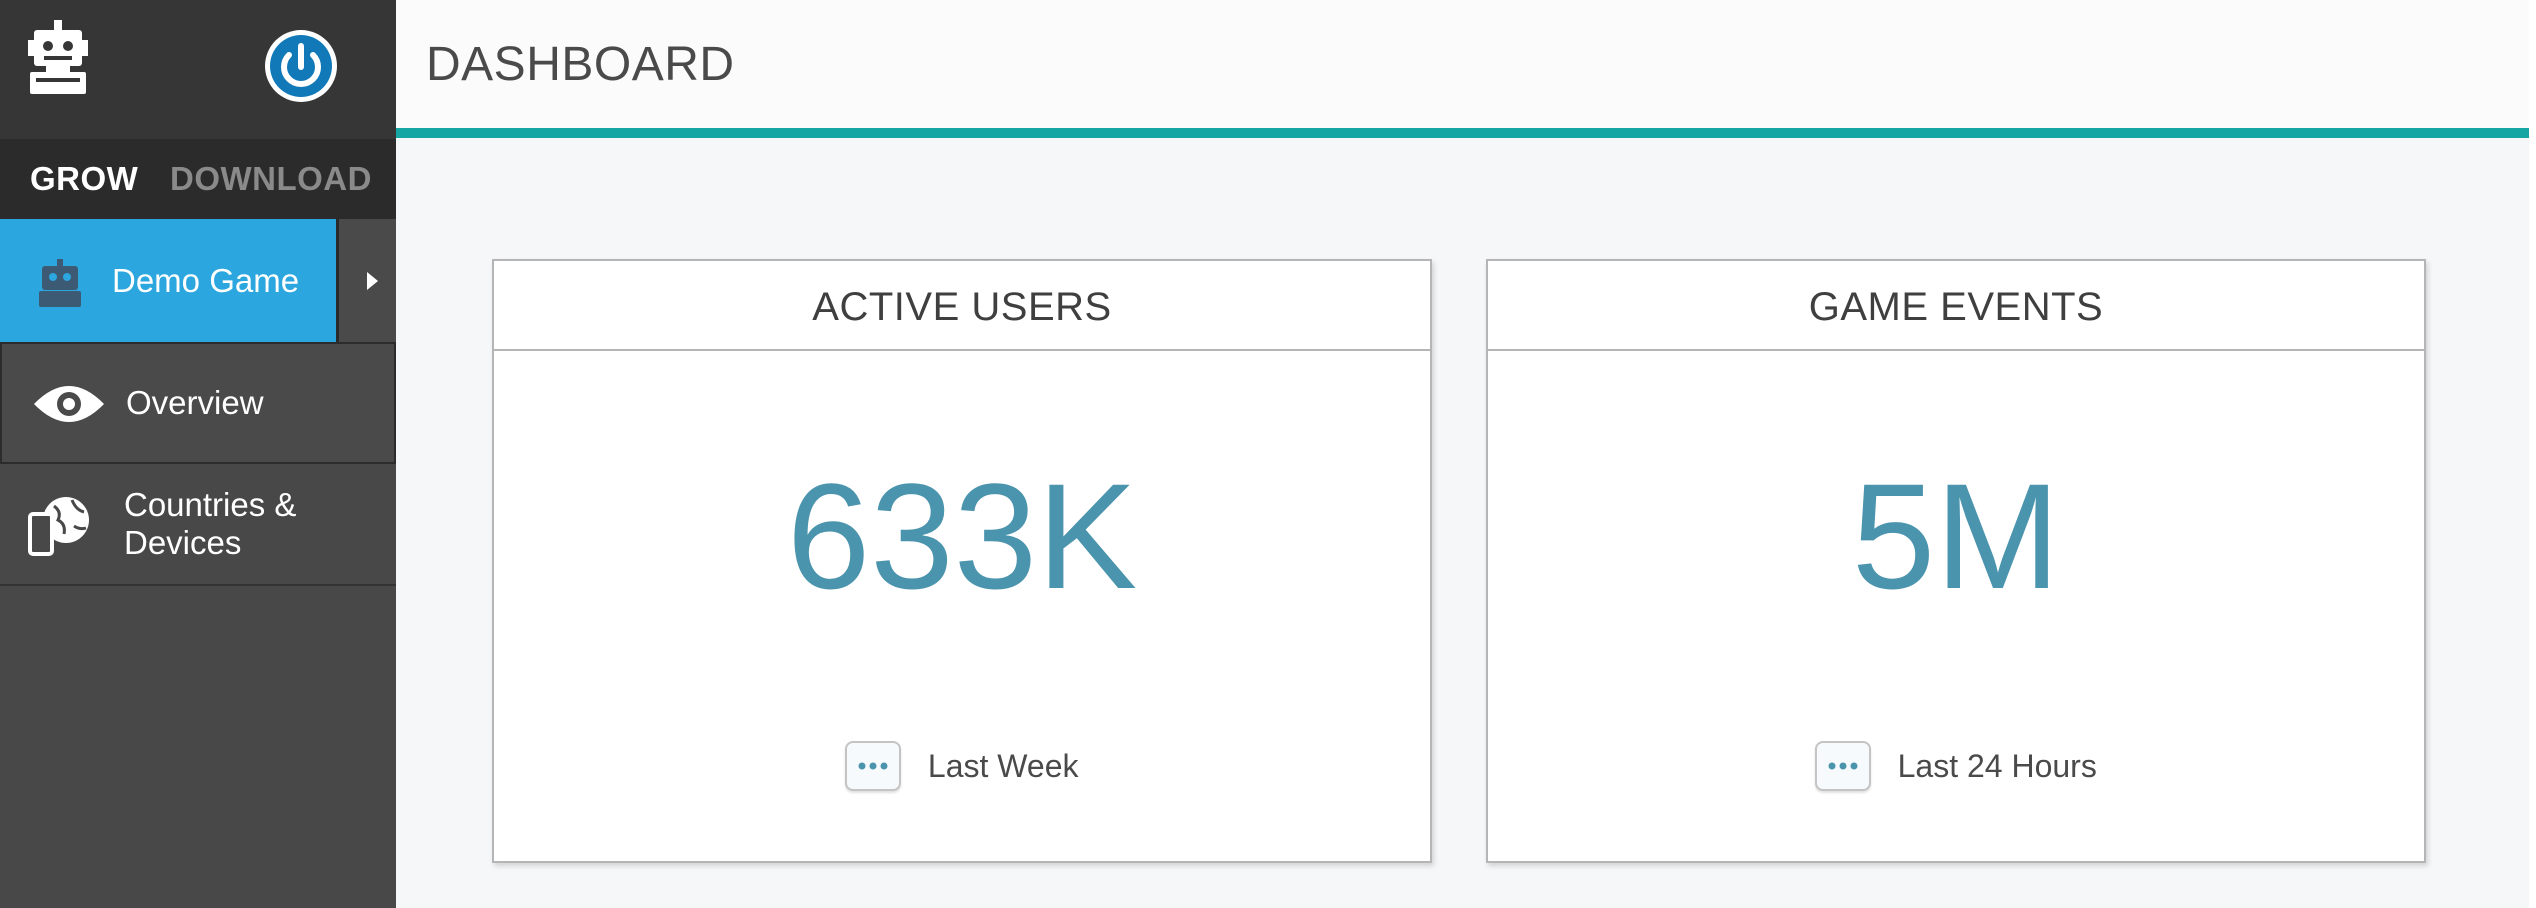  Describe the element at coordinates (271, 179) in the screenshot. I see `tab-download: DOWNLOAD` at that location.